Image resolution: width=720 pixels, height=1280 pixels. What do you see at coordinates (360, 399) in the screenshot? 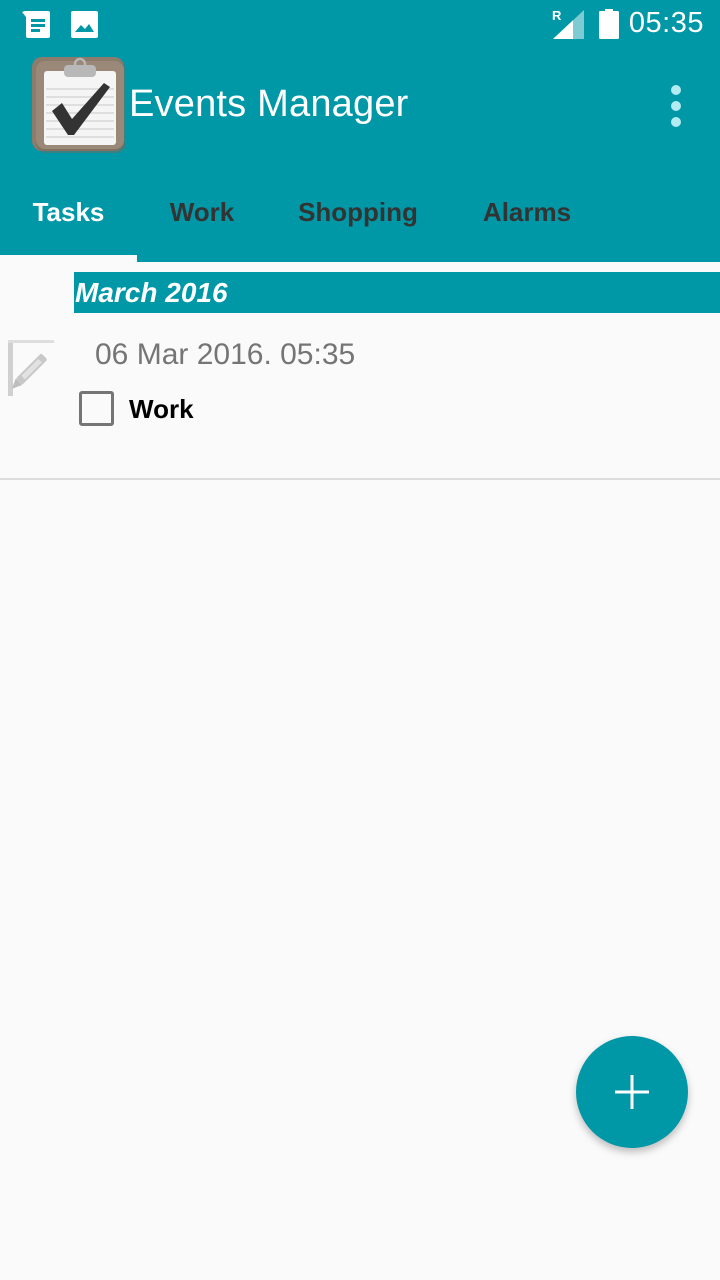
I see `list-item: 06 Mar 2016. 05:35 Work` at bounding box center [360, 399].